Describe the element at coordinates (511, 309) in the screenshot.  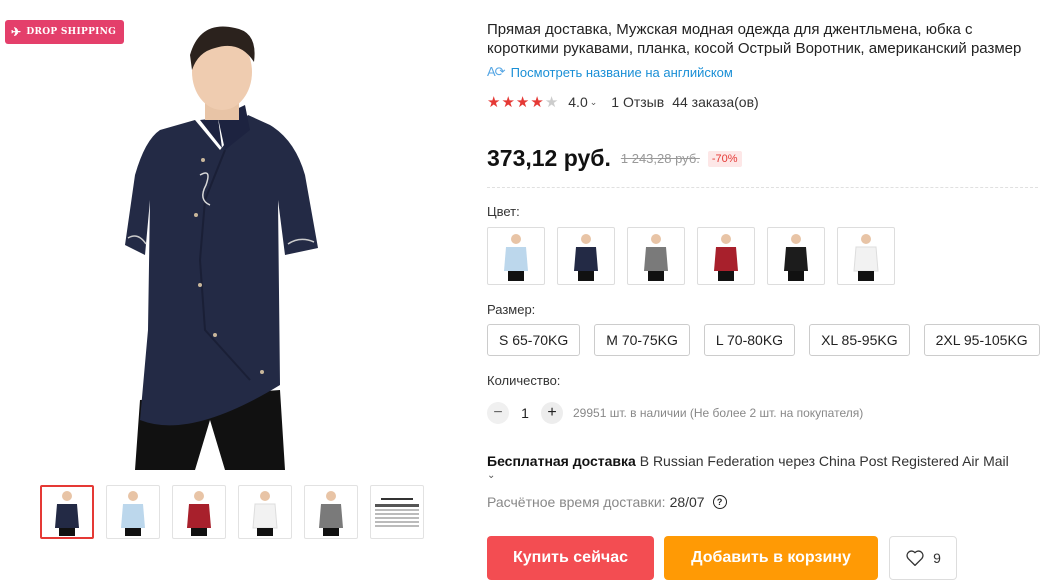
I see `size-label: Размер:` at that location.